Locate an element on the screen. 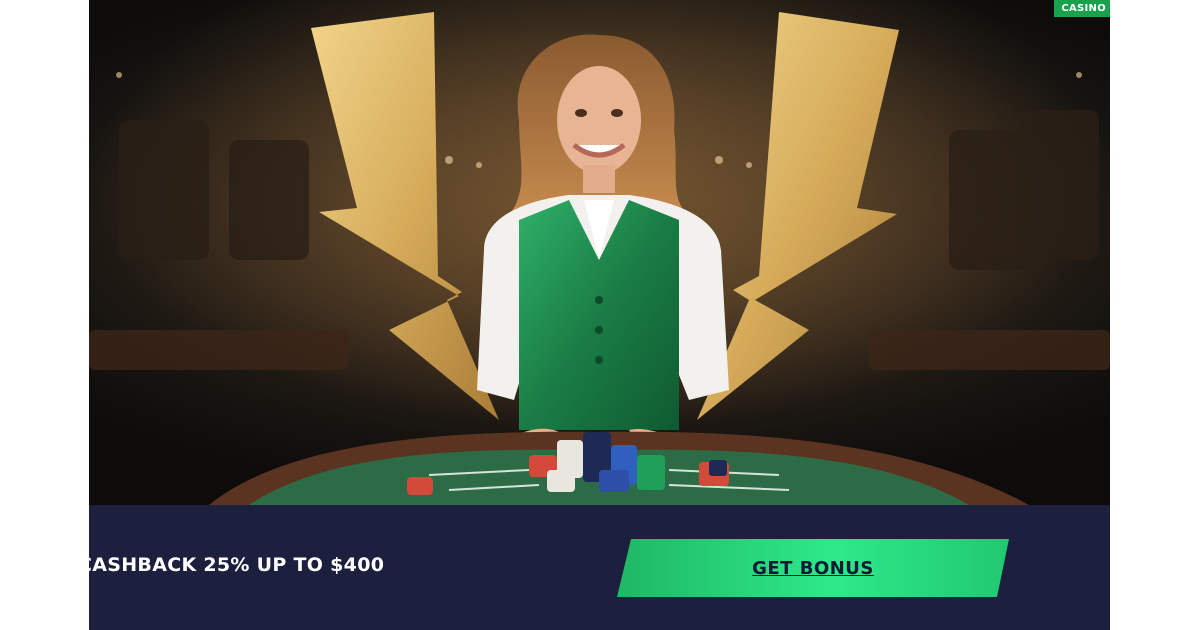 The height and width of the screenshot is (630, 1200). get-bonus-label: GET BONUS is located at coordinates (813, 568).